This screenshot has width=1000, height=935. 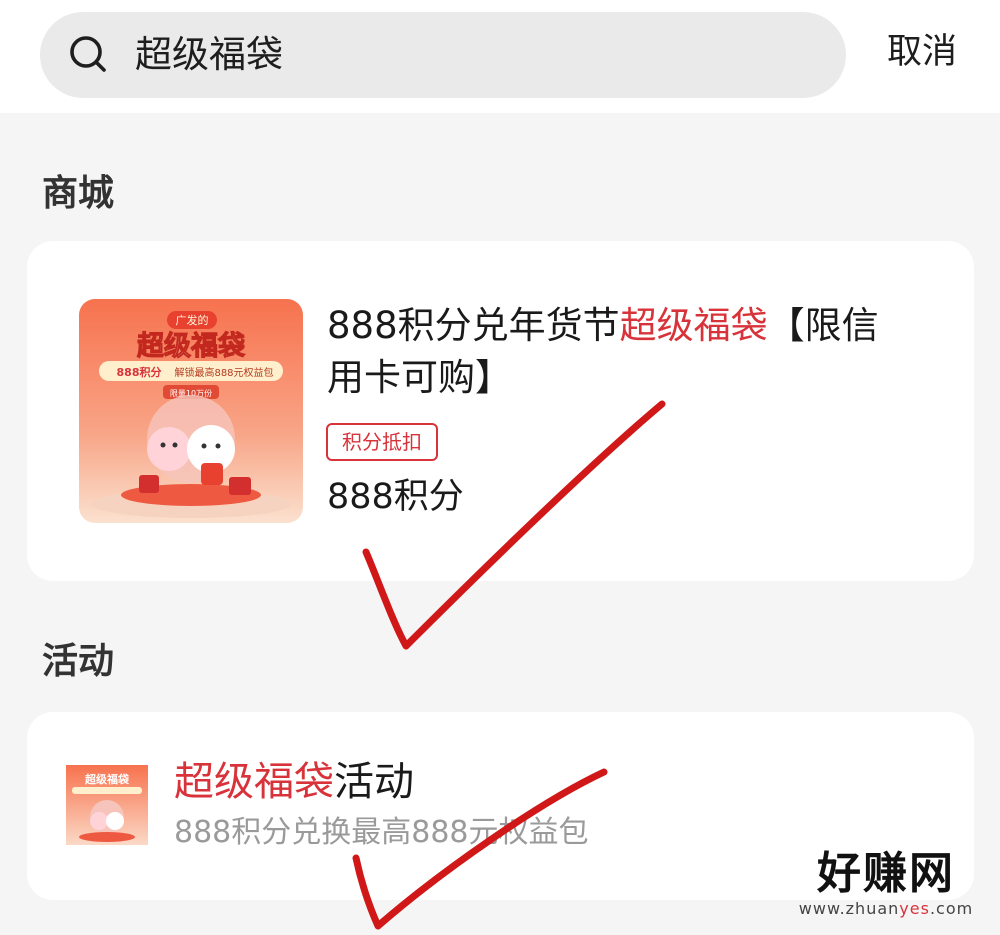 I want to click on activity-image: 超级福袋, so click(x=107, y=805).